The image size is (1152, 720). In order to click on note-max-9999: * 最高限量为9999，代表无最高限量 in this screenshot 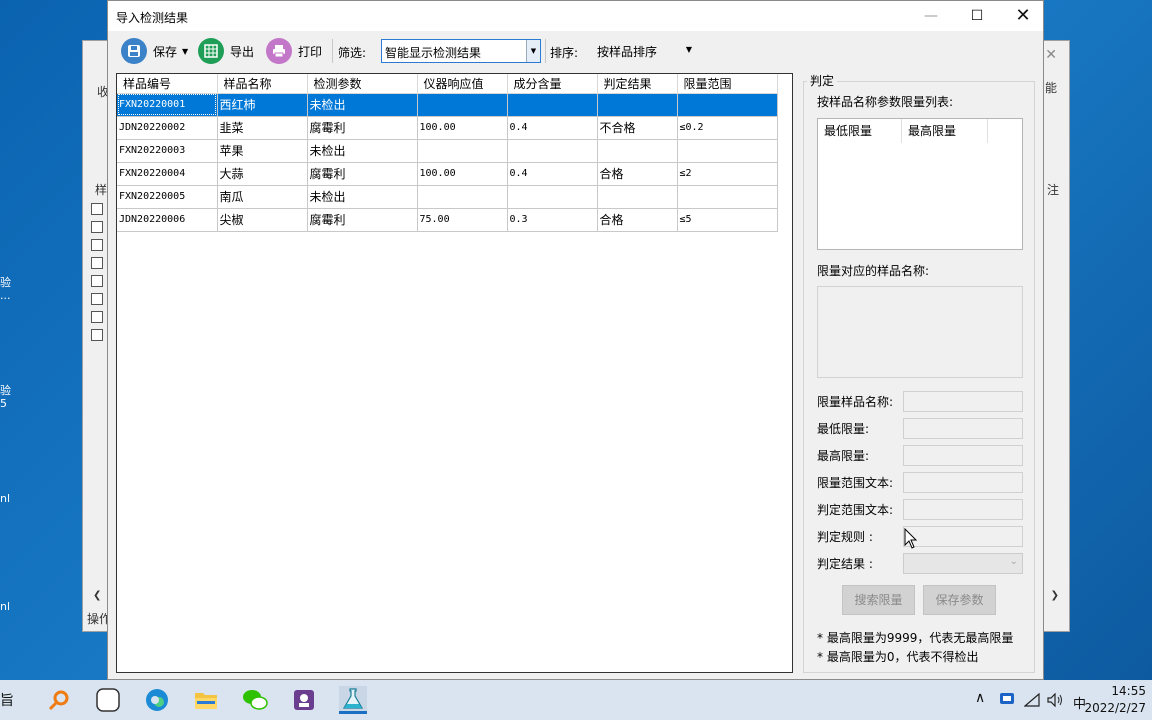, I will do `click(915, 638)`.